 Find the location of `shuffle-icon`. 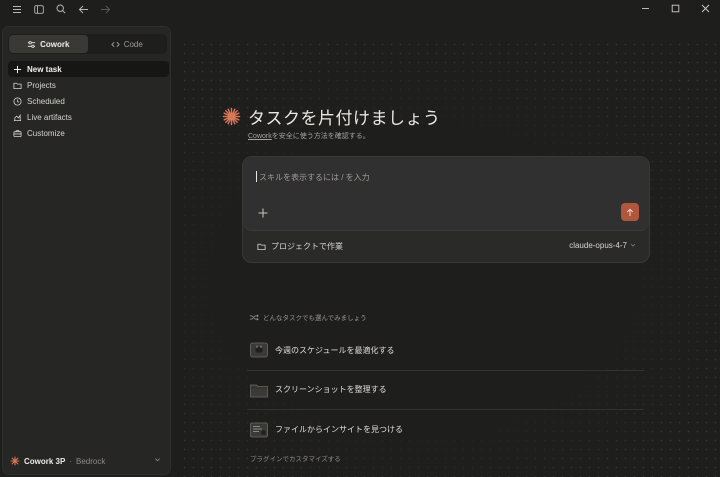

shuffle-icon is located at coordinates (254, 317).